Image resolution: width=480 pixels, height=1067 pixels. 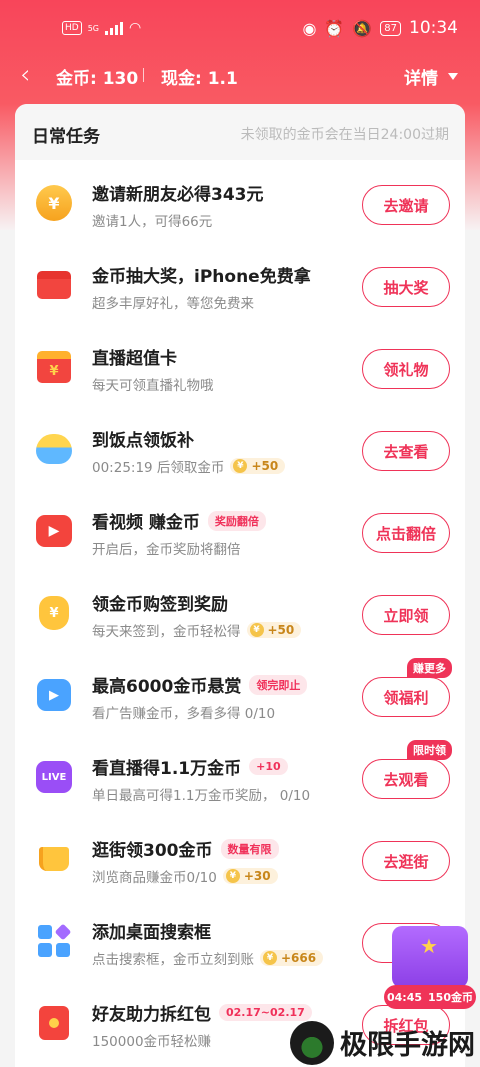 I want to click on task-row: ▶ 看视频 赚金币 奖励翻倍 开启后，金币奖励将翻倍 点击翻倍, so click(x=240, y=535).